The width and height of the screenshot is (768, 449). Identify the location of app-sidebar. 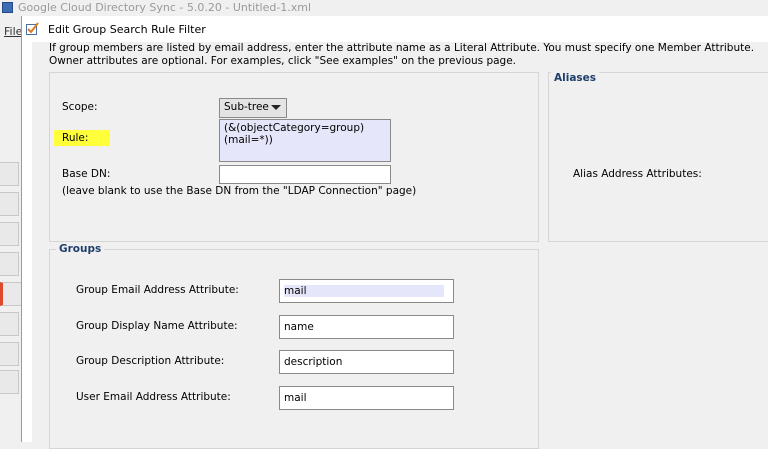
(11, 269).